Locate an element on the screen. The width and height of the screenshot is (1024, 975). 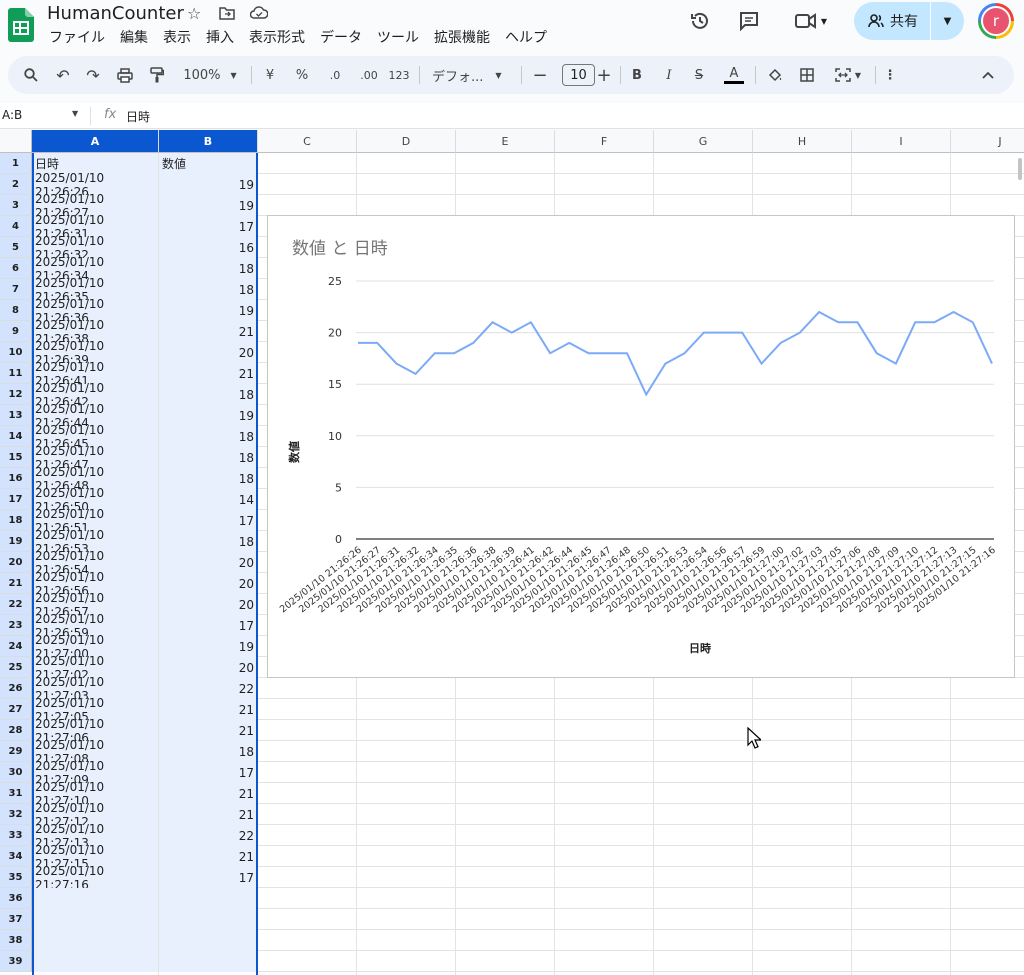
row-header: 7 is located at coordinates (16, 289).